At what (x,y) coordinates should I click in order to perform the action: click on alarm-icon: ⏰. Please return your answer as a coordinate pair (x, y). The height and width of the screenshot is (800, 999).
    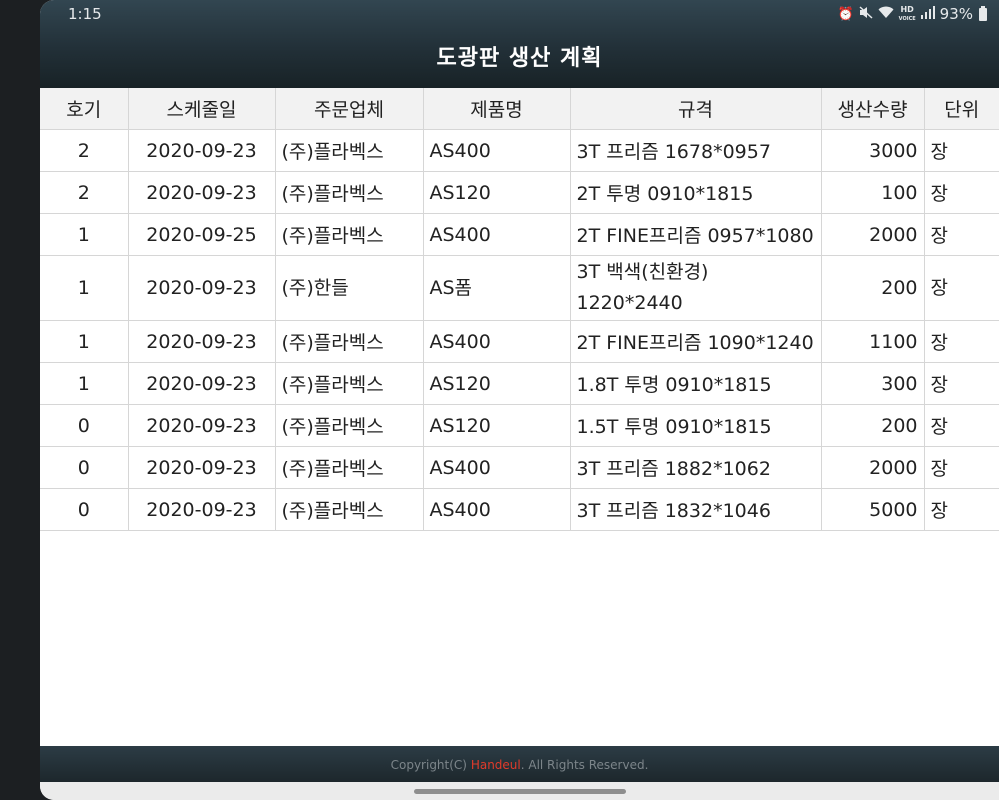
    Looking at the image, I should click on (845, 14).